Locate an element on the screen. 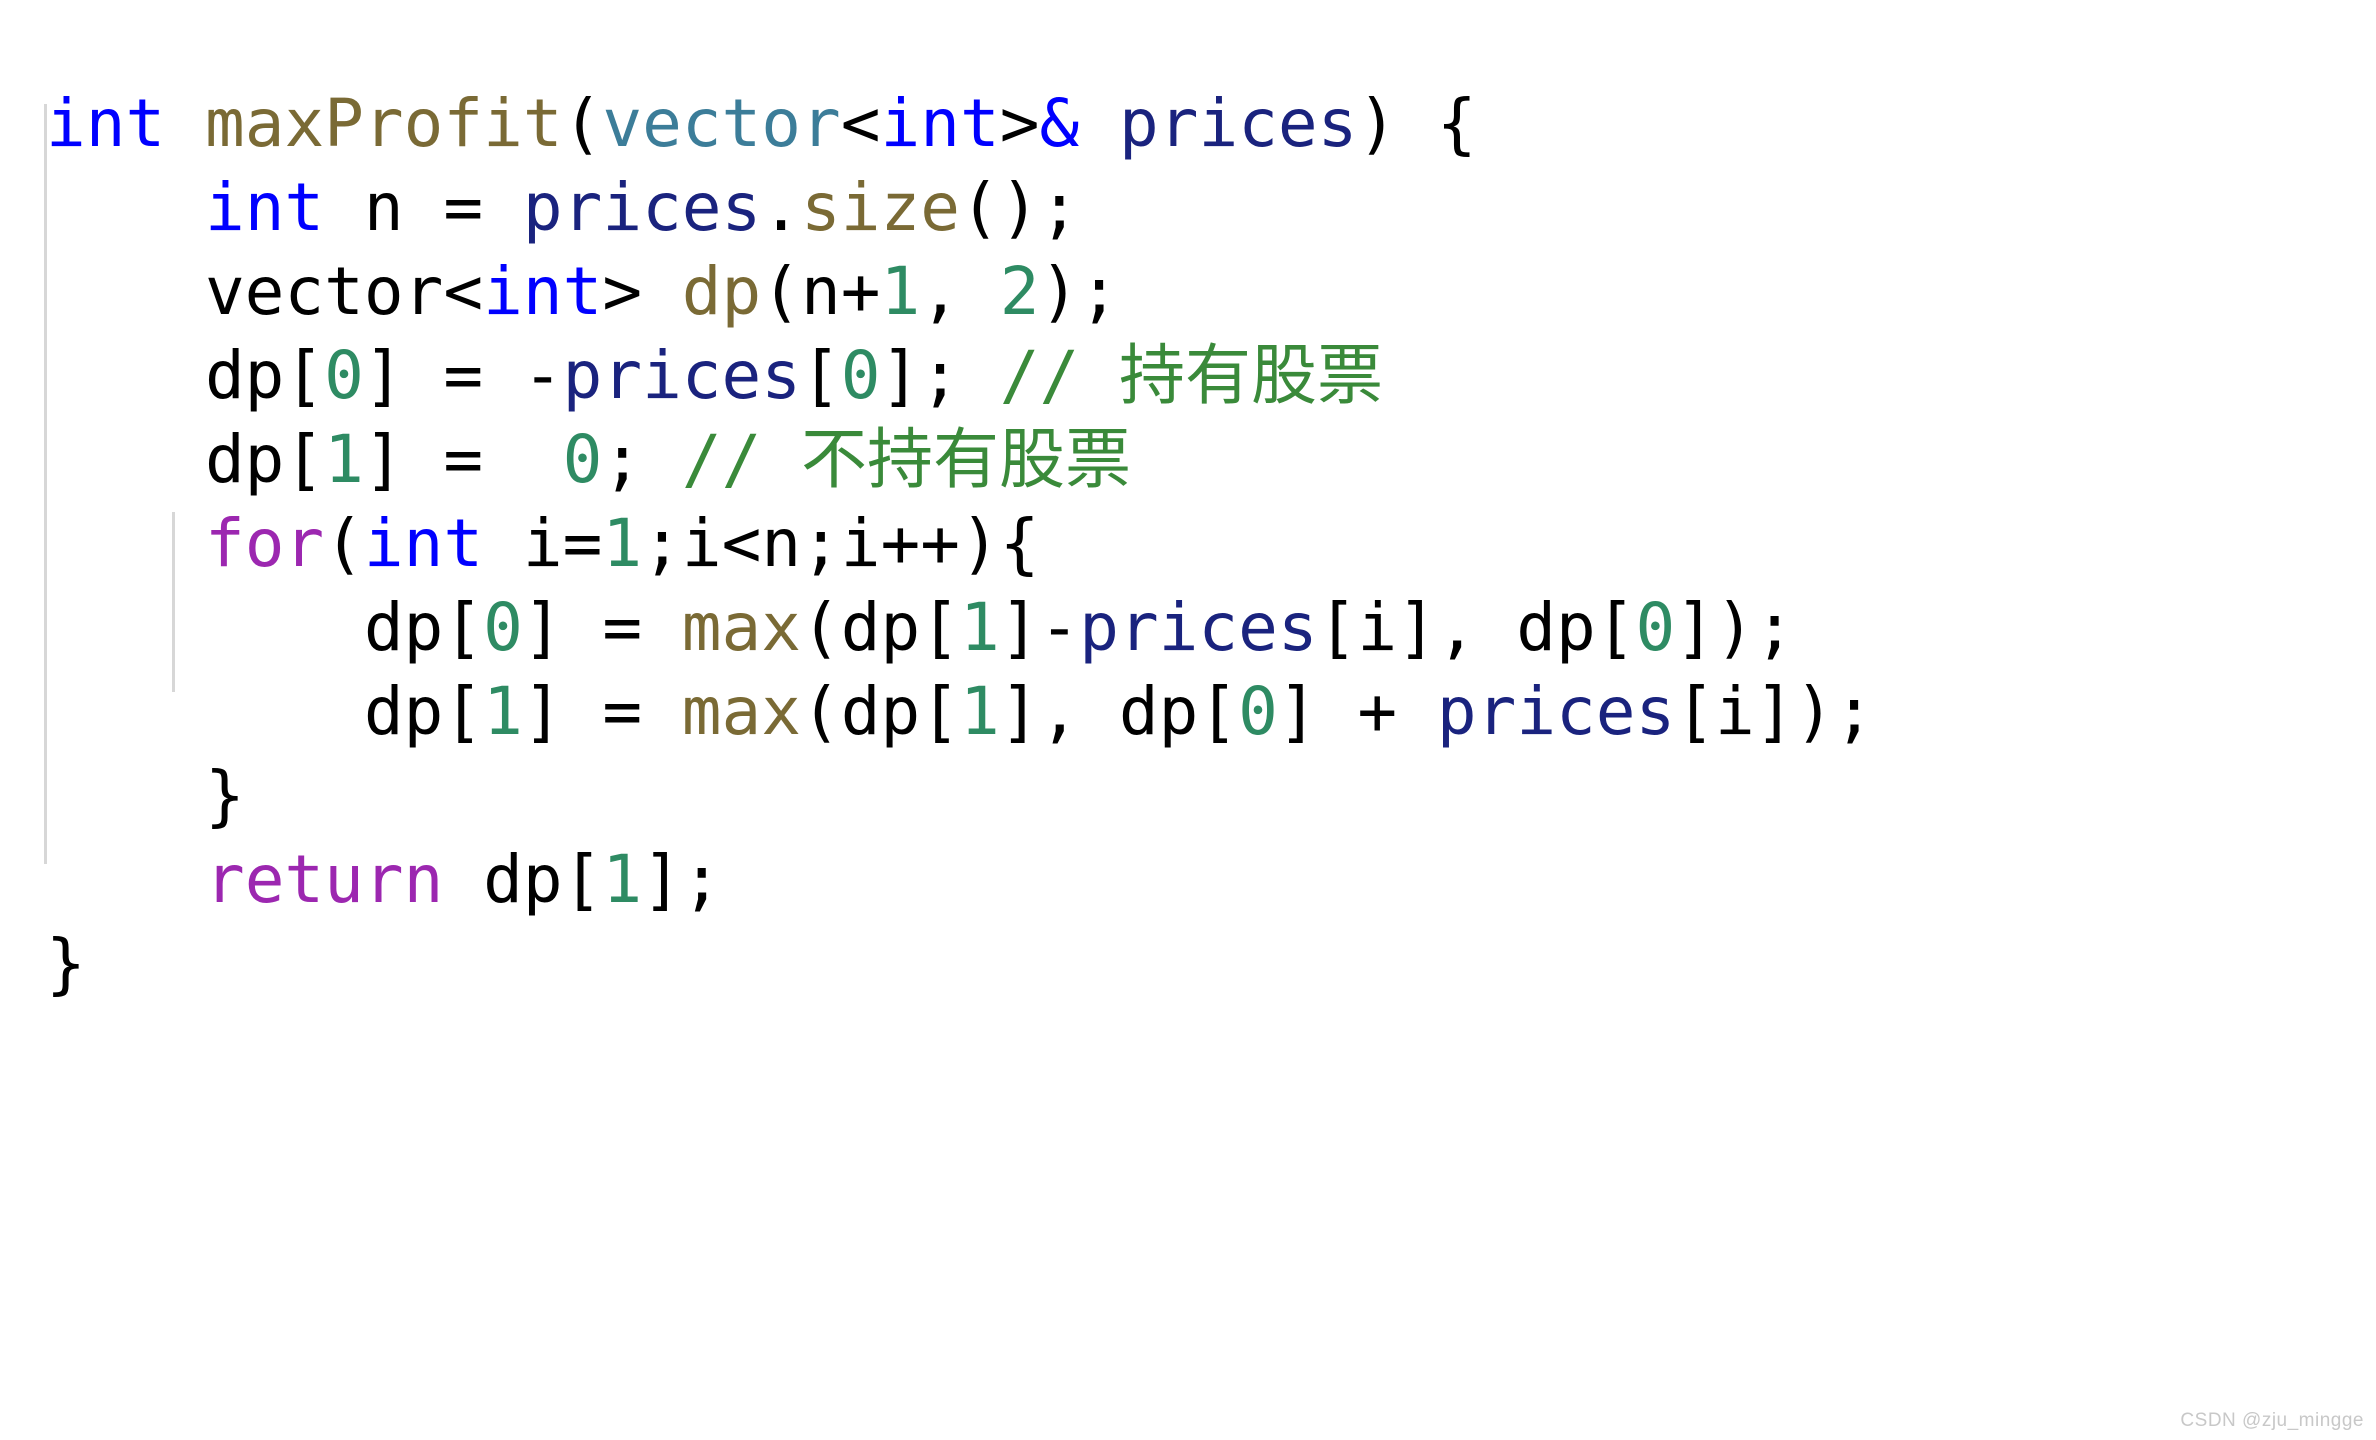 Image resolution: width=2376 pixels, height=1440 pixels. code-line-3: vector<int> dp(n+1, 2); is located at coordinates (960, 292).